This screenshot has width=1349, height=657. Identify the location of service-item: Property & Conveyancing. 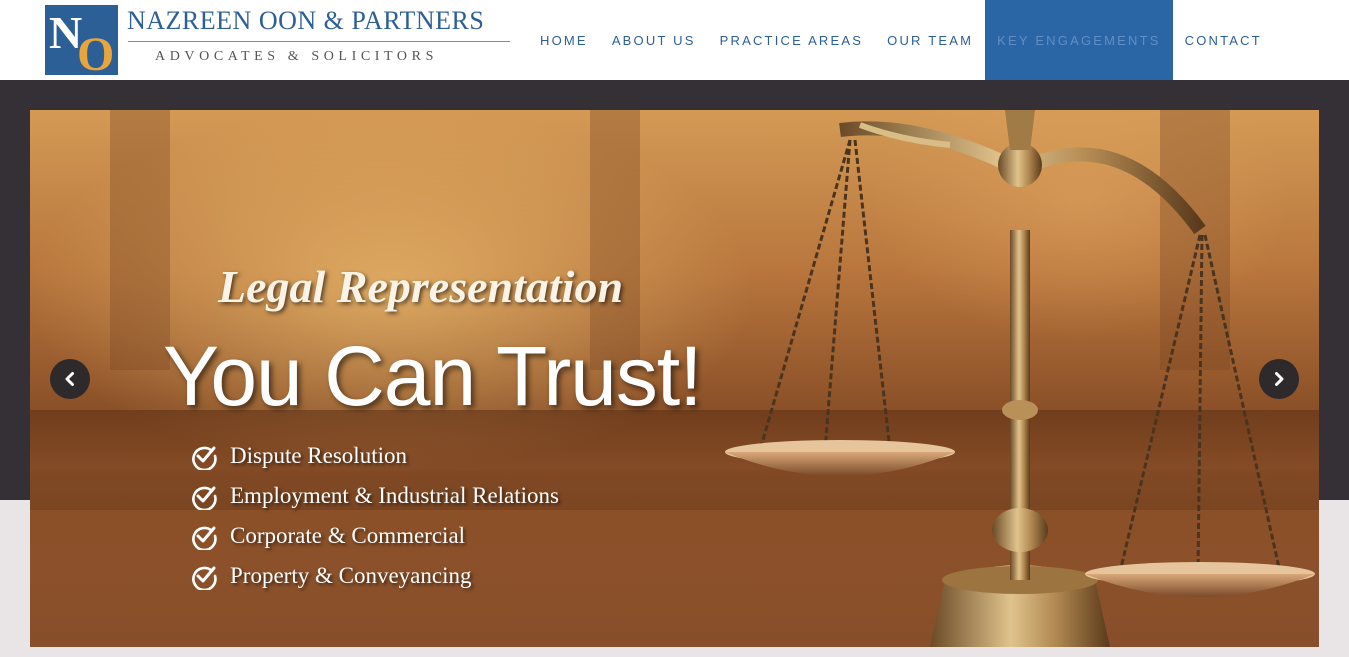
(374, 576).